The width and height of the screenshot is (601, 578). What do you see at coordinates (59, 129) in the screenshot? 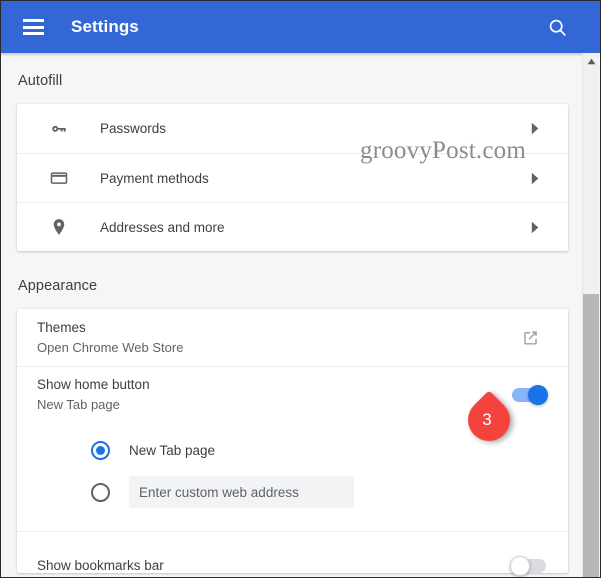
I see `key-icon` at bounding box center [59, 129].